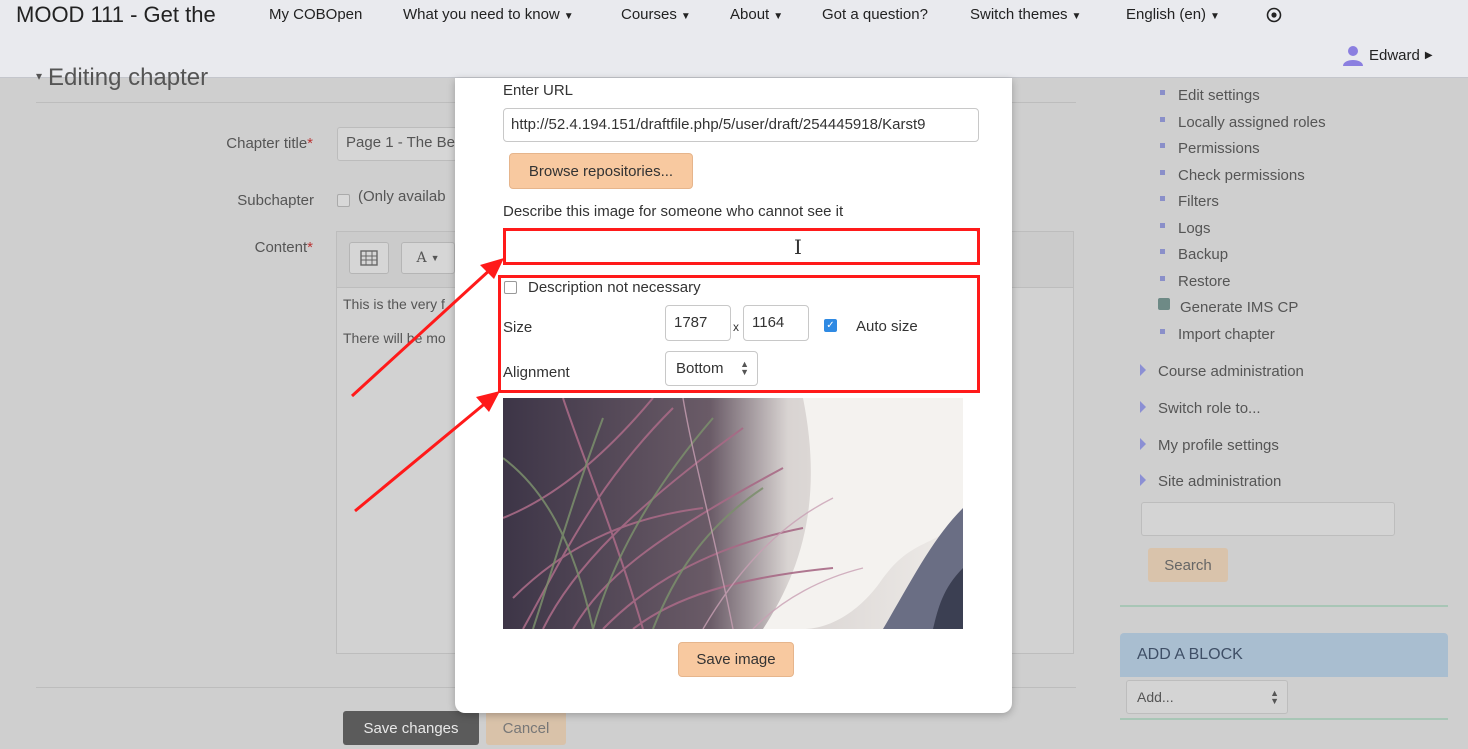  Describe the element at coordinates (741, 246) in the screenshot. I see `annotation-box-description` at that location.